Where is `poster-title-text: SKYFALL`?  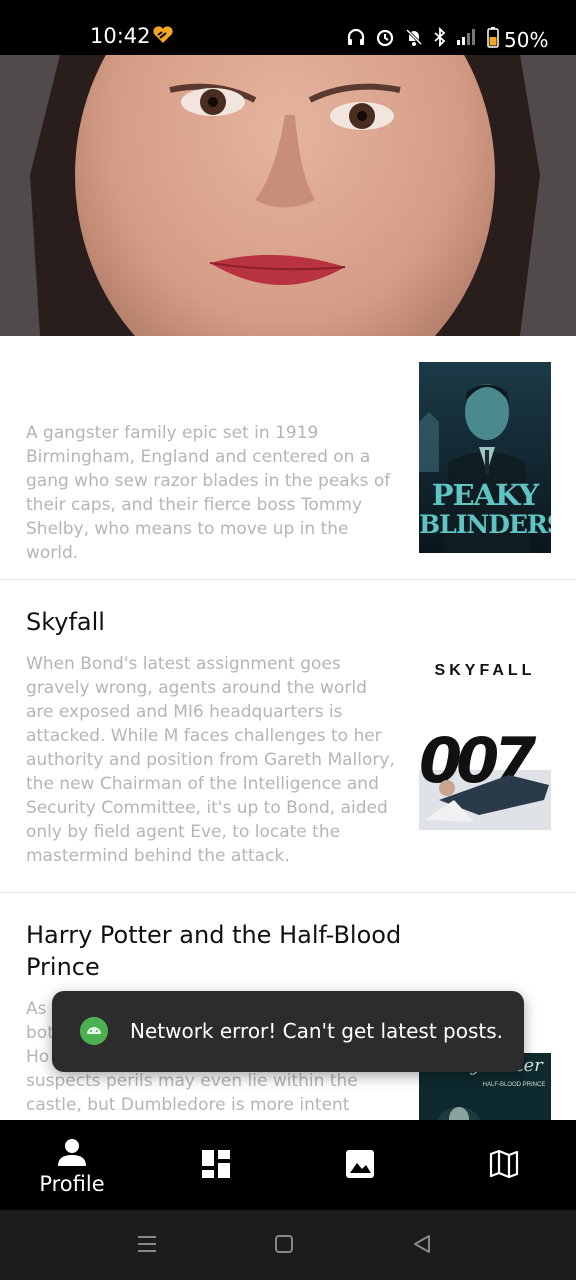
poster-title-text: SKYFALL is located at coordinates (485, 670).